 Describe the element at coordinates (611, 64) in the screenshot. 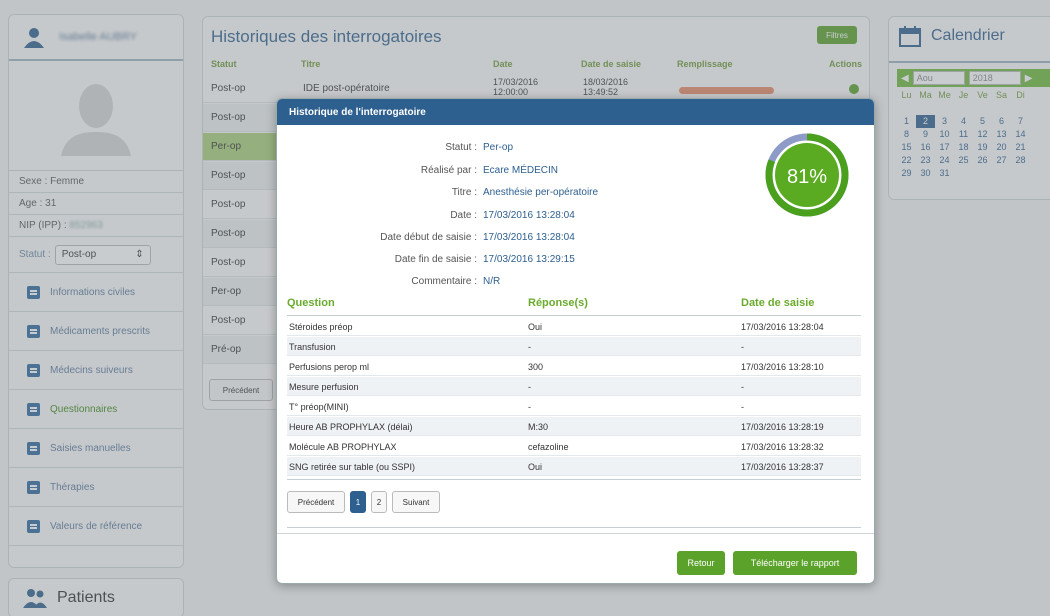

I see `col-date-saisie: Date de saisie` at that location.